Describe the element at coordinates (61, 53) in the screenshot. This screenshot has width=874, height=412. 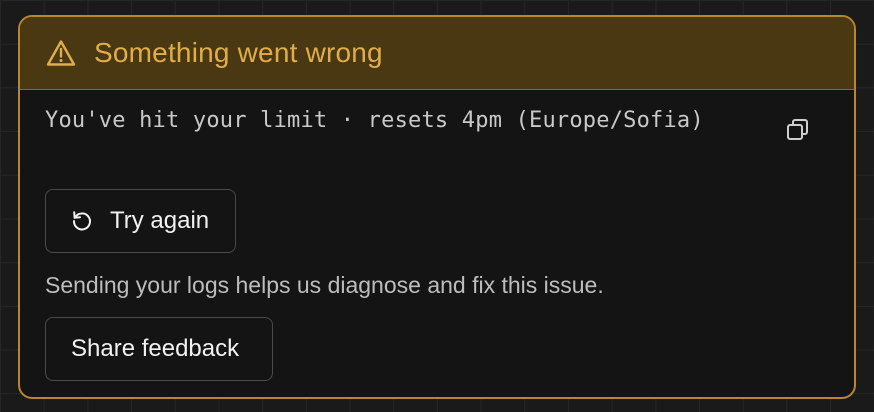
I see `warning-triangle-icon` at that location.